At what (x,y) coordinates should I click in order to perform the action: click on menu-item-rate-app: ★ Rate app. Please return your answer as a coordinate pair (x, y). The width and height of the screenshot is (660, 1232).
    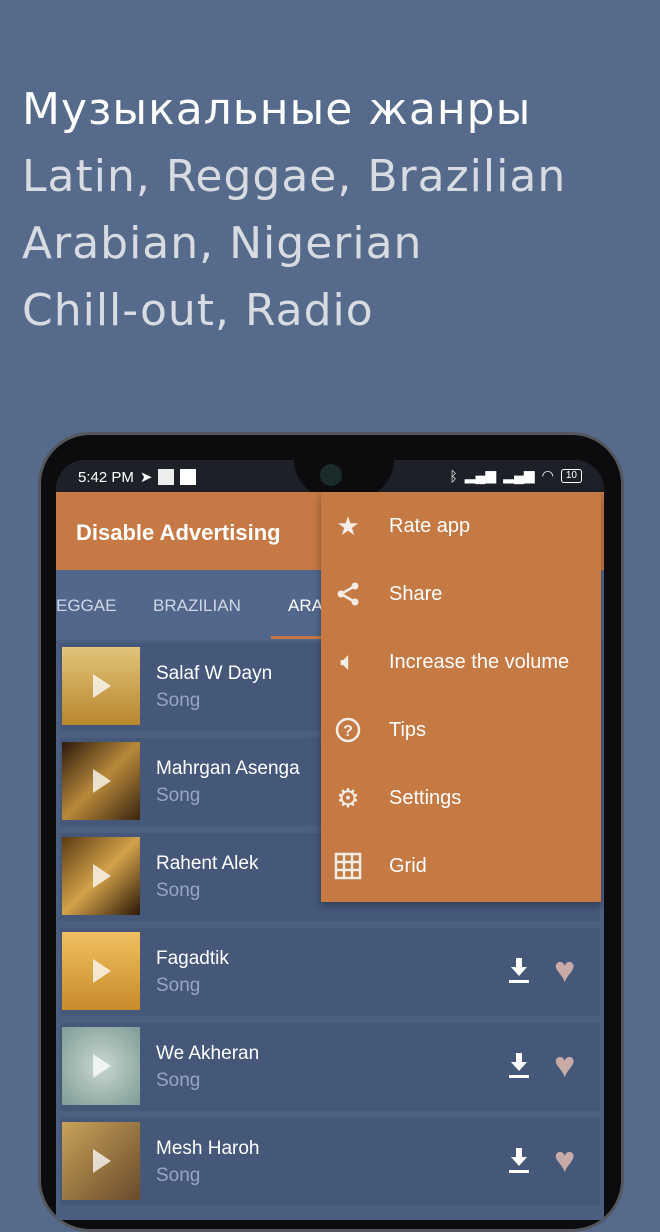
    Looking at the image, I should click on (461, 526).